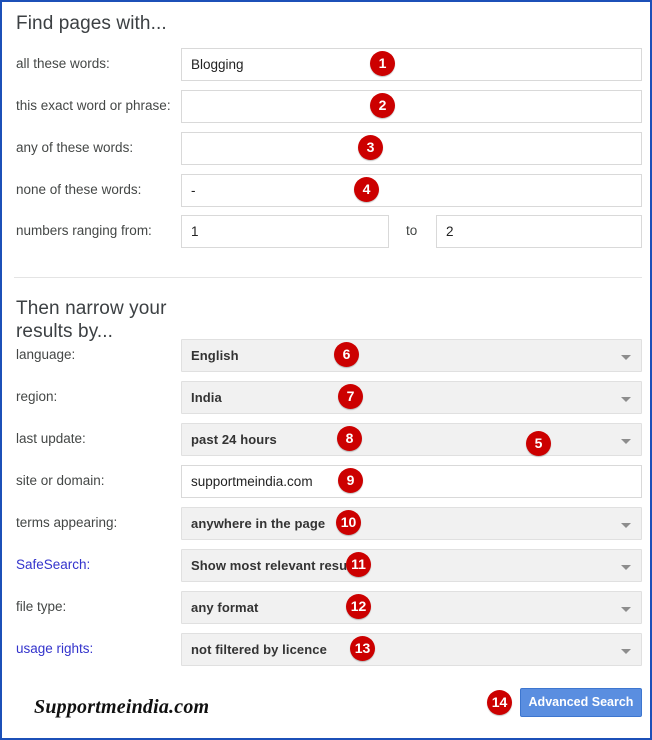 The image size is (652, 740). I want to click on input-narrow-9: supportmeindia.com, so click(411, 481).